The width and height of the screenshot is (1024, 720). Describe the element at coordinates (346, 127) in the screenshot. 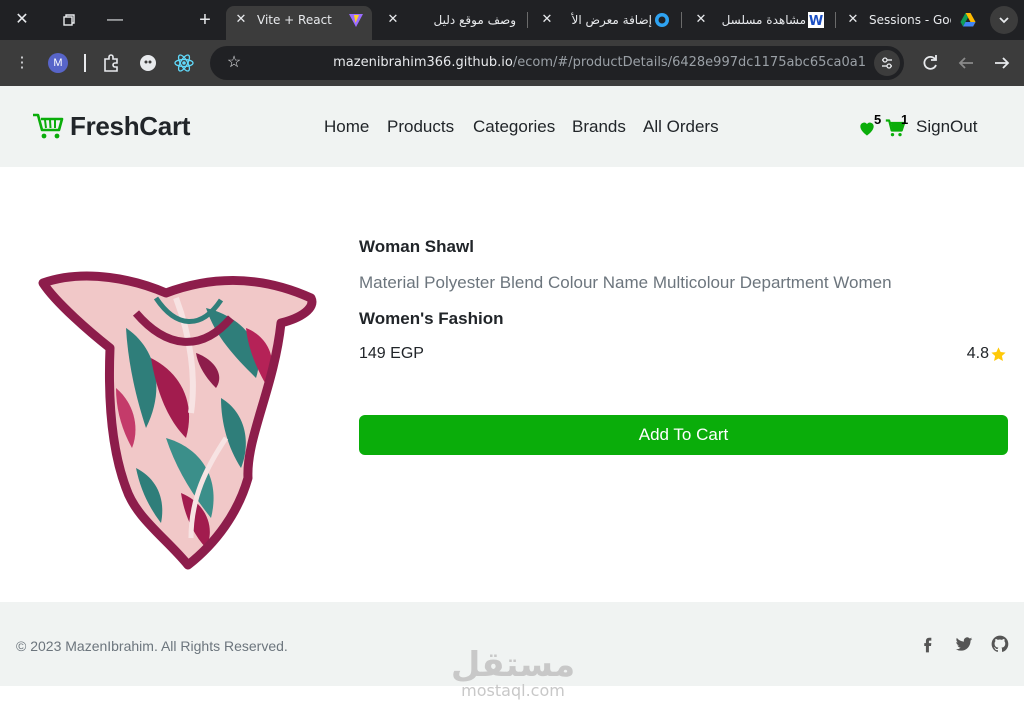

I see `nav-link-home: Home` at that location.